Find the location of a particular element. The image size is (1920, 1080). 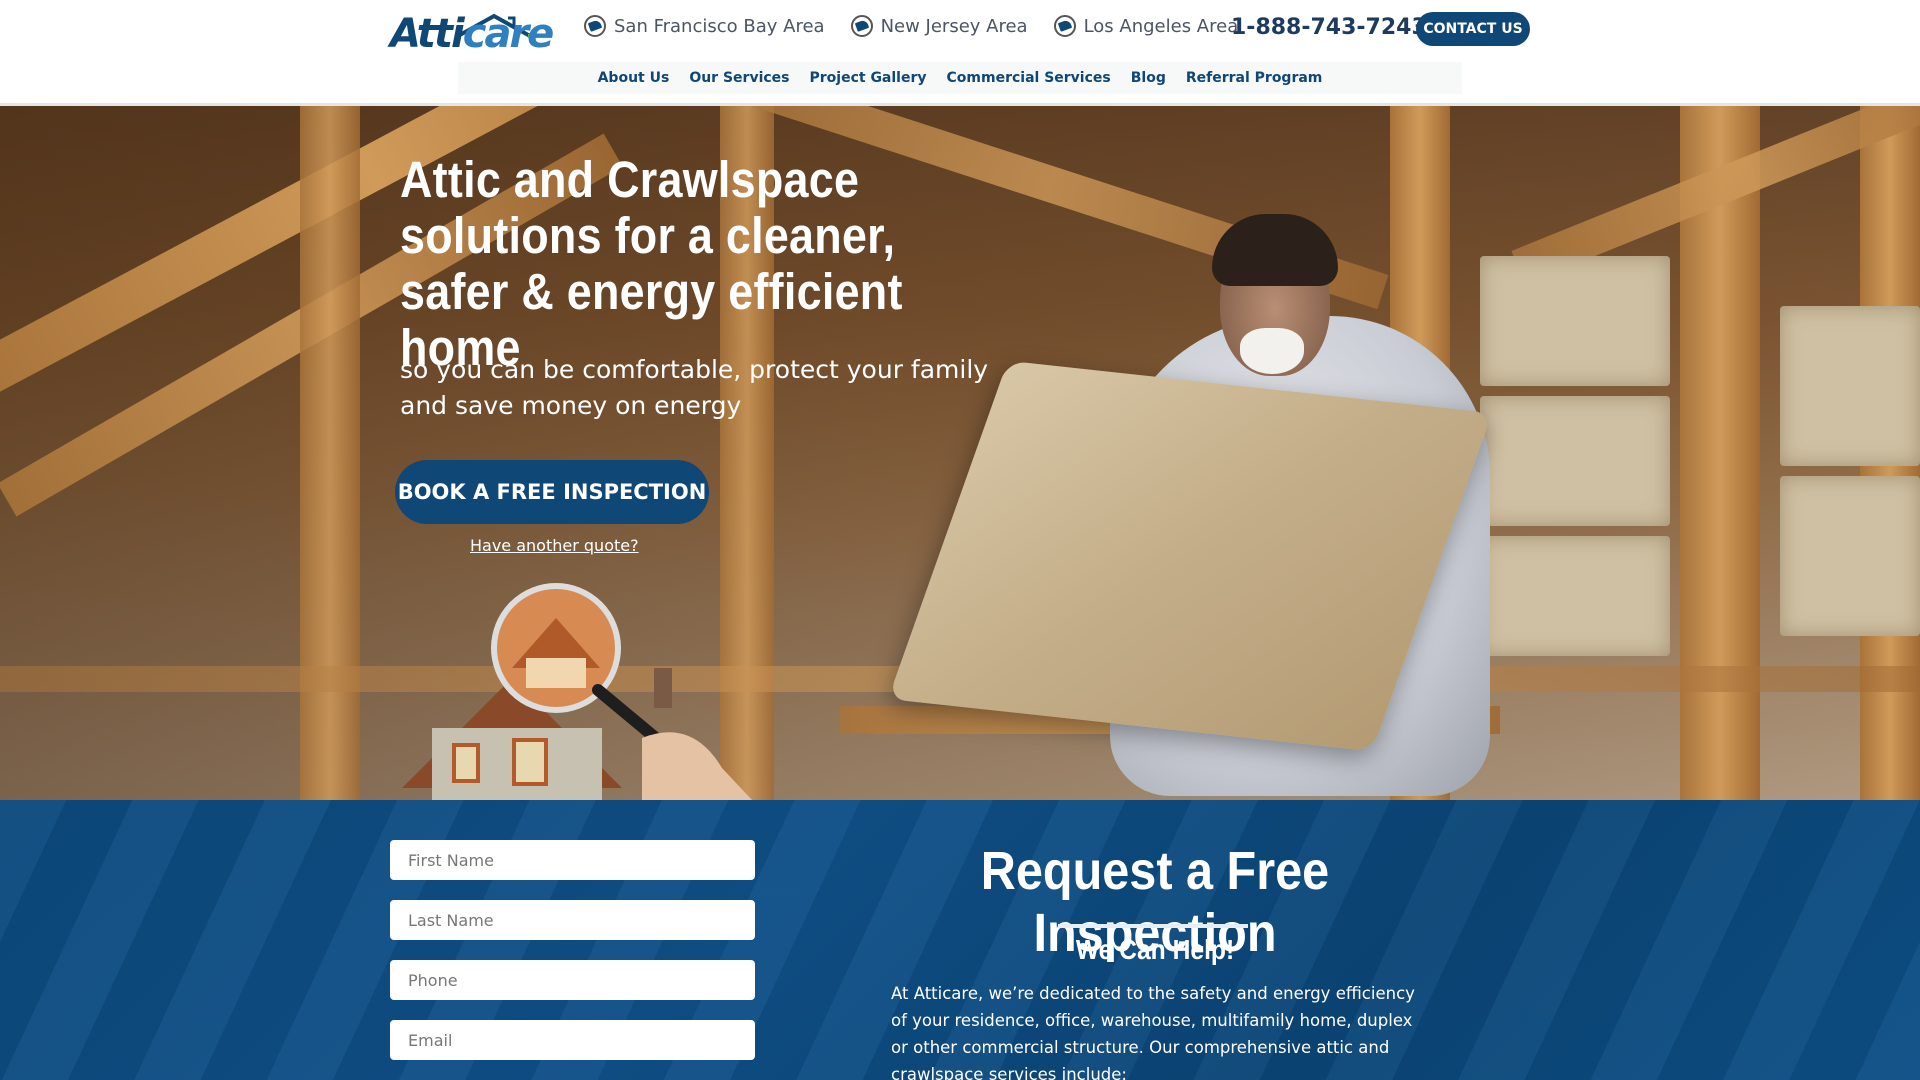

last-name-field is located at coordinates (572, 920).